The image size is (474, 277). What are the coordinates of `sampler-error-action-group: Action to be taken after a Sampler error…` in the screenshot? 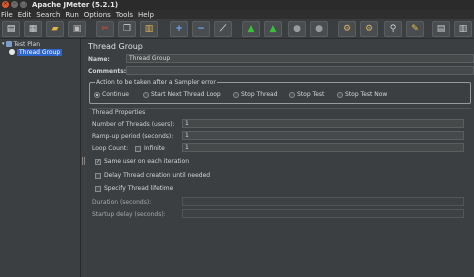 It's located at (280, 91).